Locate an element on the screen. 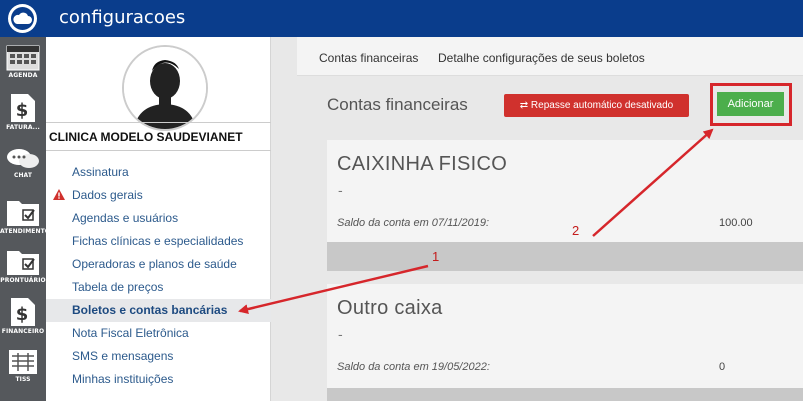 This screenshot has width=803, height=401. menu-item-label: Tabela de preços is located at coordinates (118, 287).